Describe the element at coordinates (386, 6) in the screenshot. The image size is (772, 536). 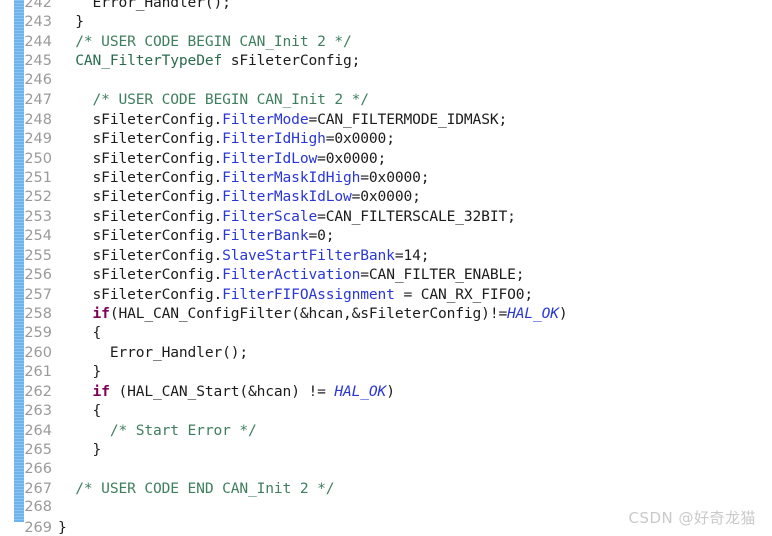
I see `code-line: 242 Error_Handler();` at that location.